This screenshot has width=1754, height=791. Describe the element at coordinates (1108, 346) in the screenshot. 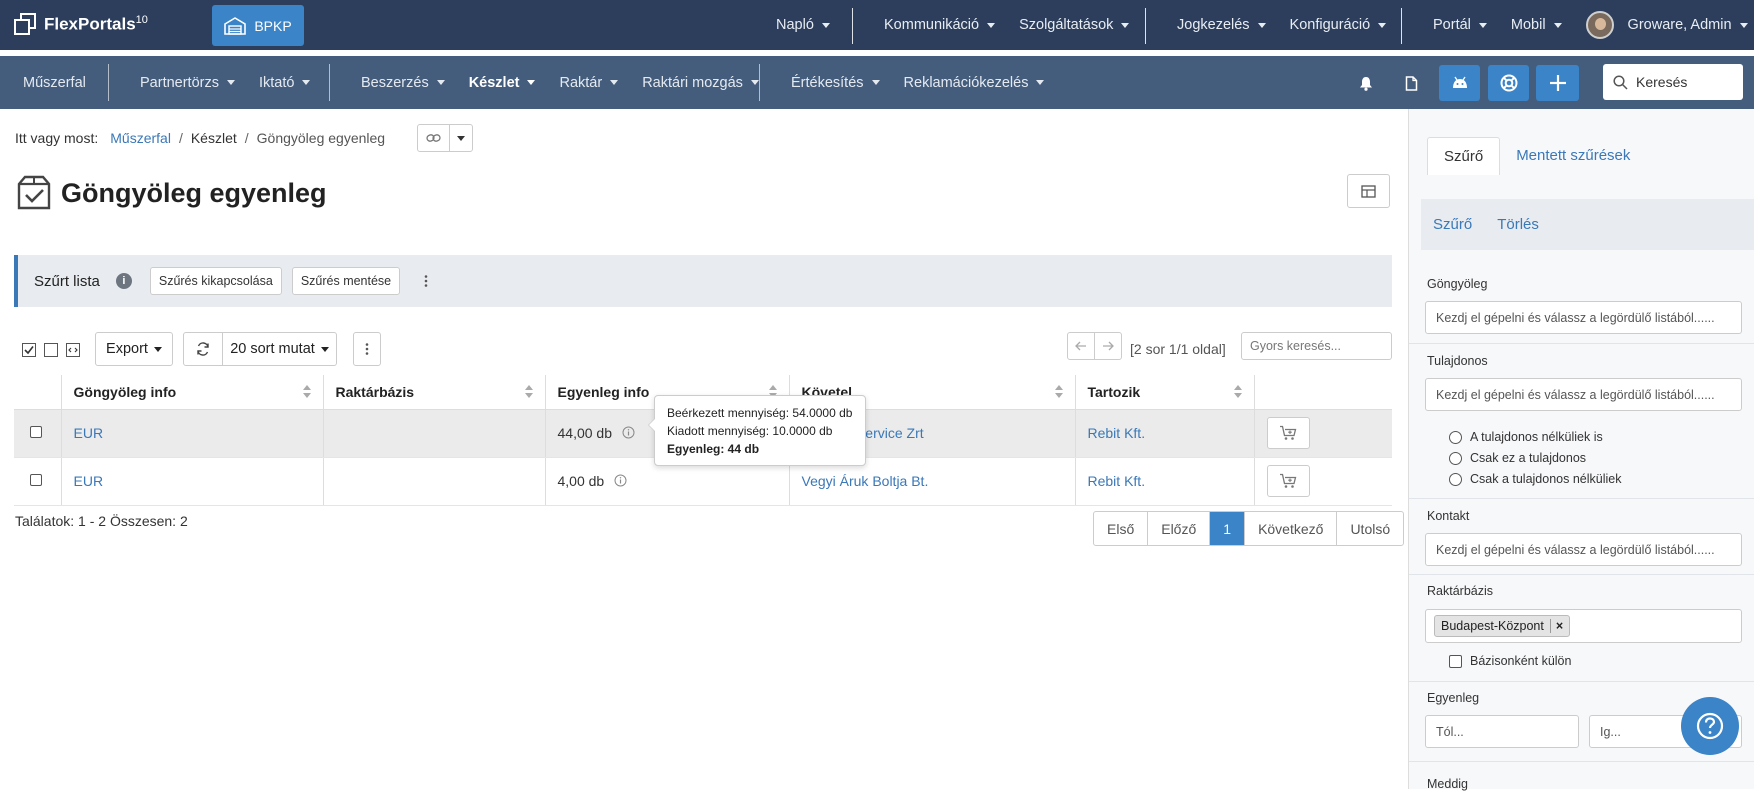

I see `next-page-arrow` at that location.